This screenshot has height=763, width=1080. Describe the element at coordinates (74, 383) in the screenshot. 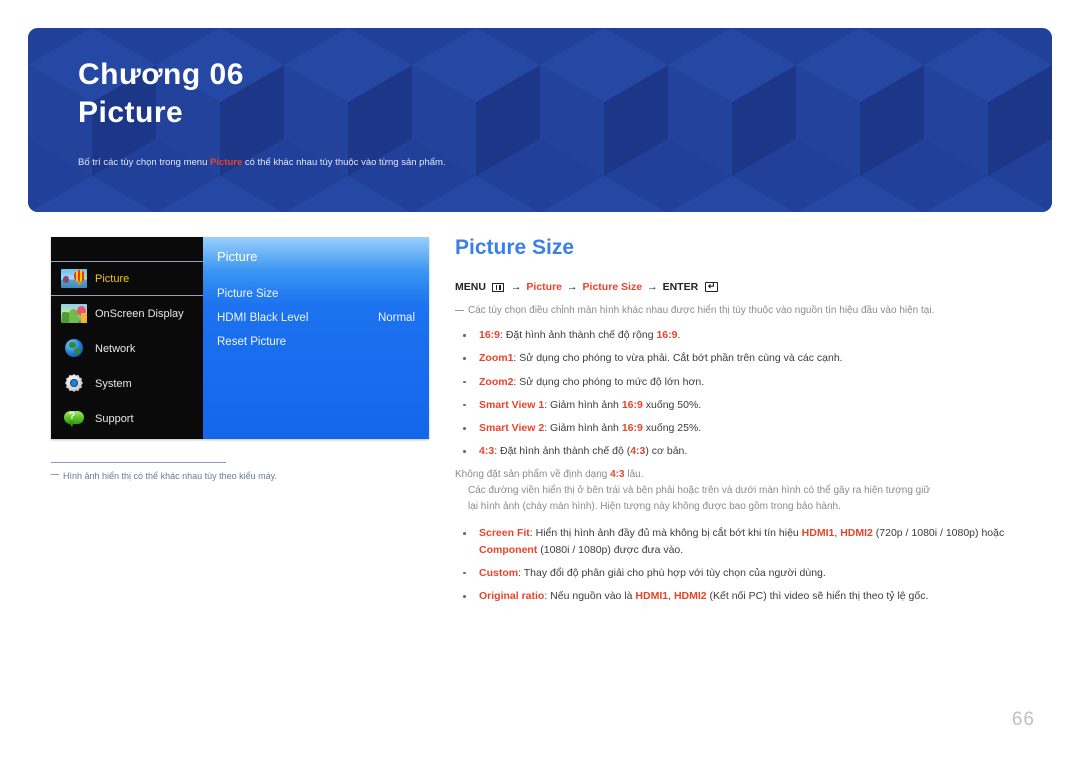

I see `gear-icon` at that location.